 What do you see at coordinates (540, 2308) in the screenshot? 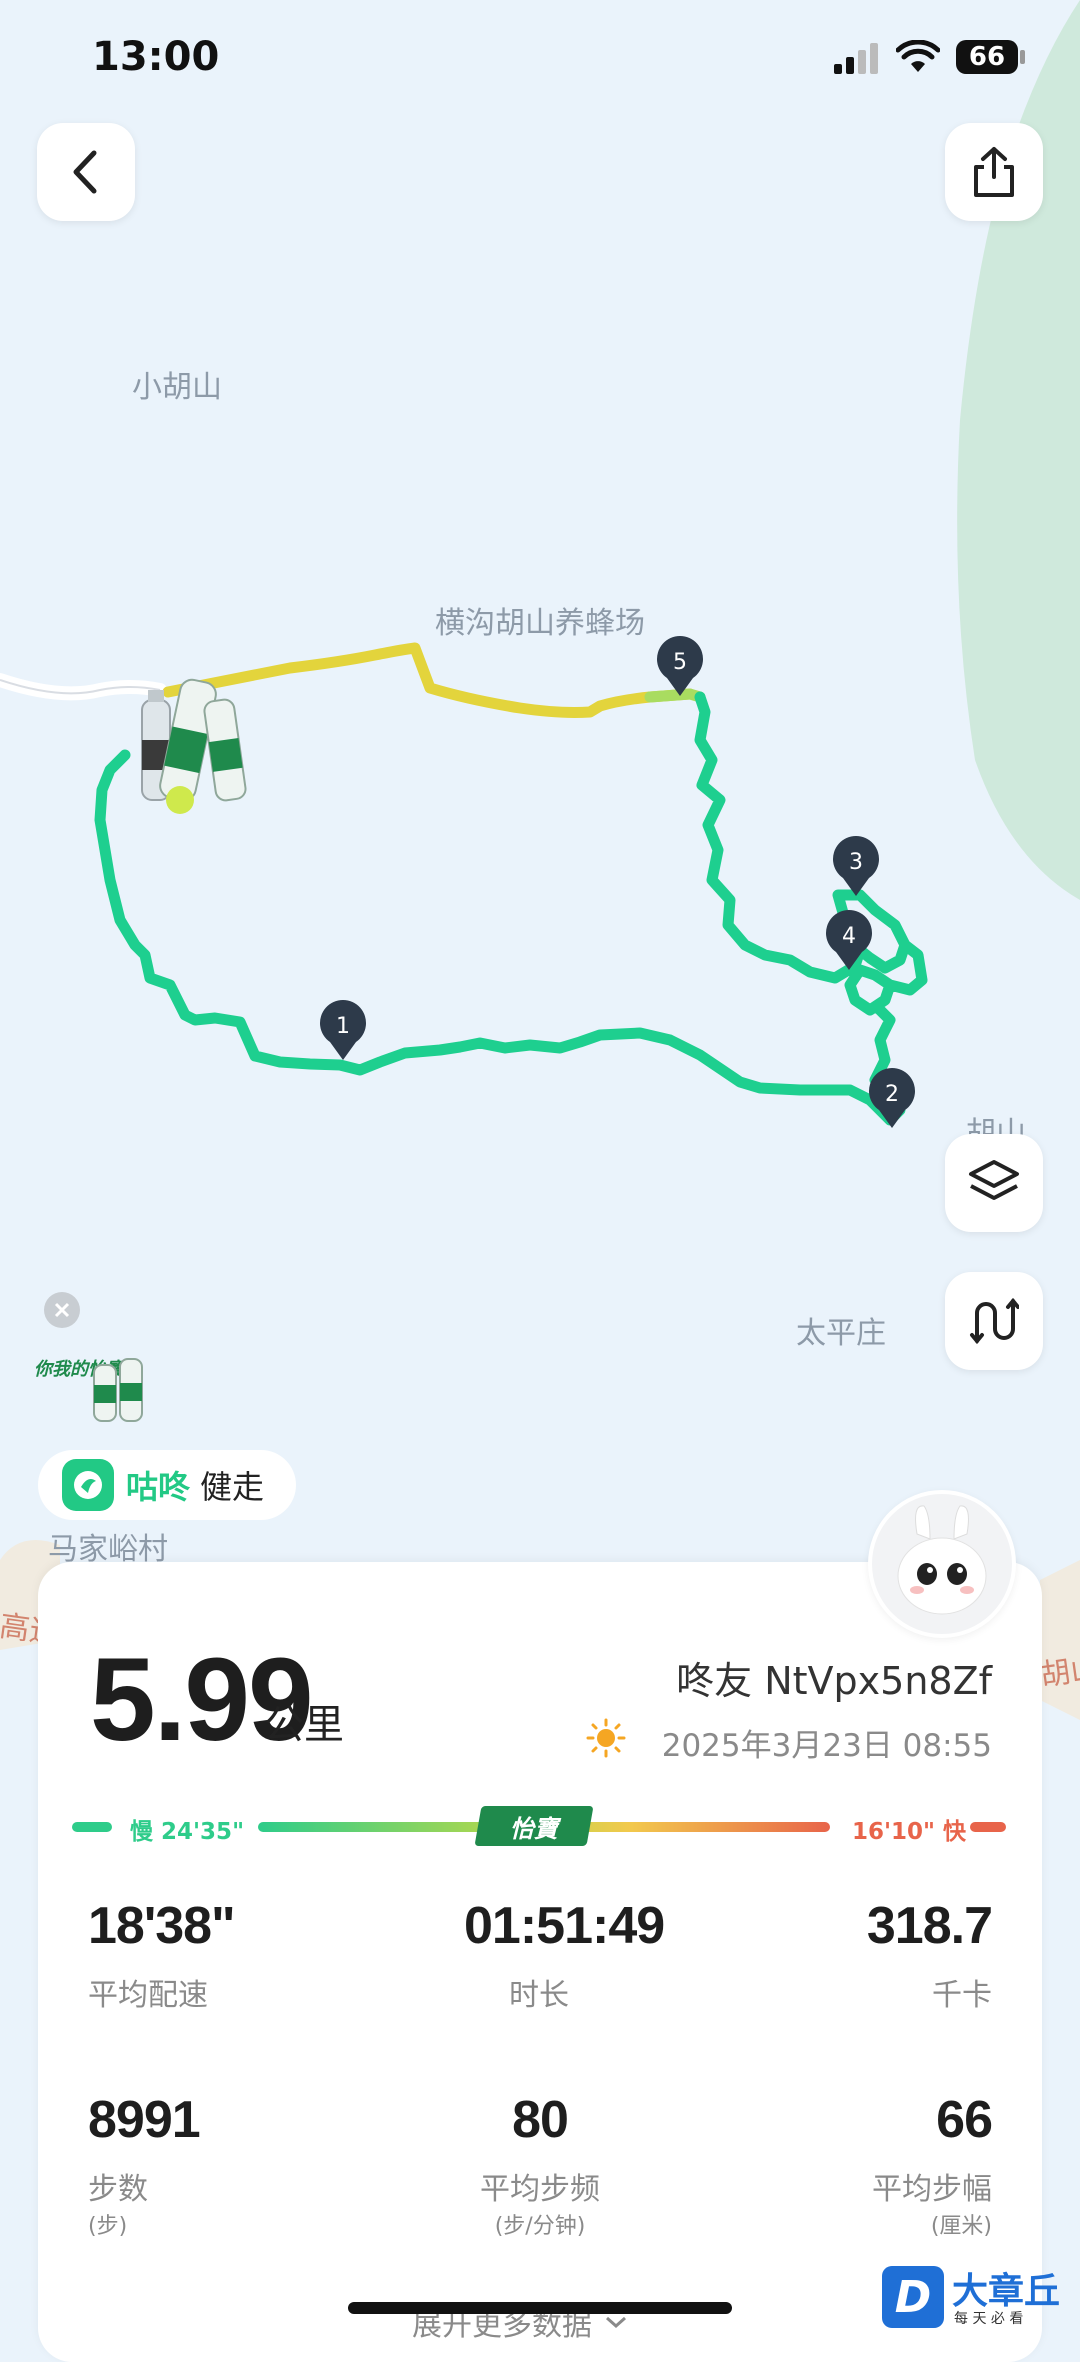
I see `home-indicator` at bounding box center [540, 2308].